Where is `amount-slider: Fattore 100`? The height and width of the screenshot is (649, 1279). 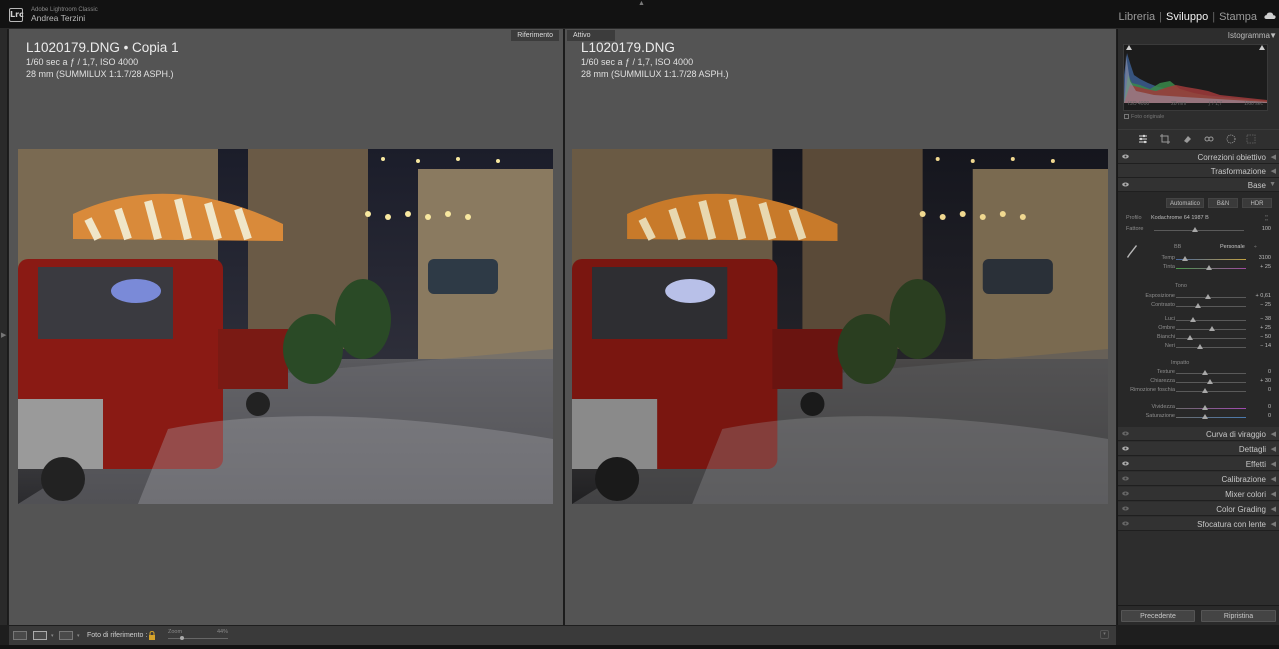
amount-slider: Fattore 100 is located at coordinates (1198, 230).